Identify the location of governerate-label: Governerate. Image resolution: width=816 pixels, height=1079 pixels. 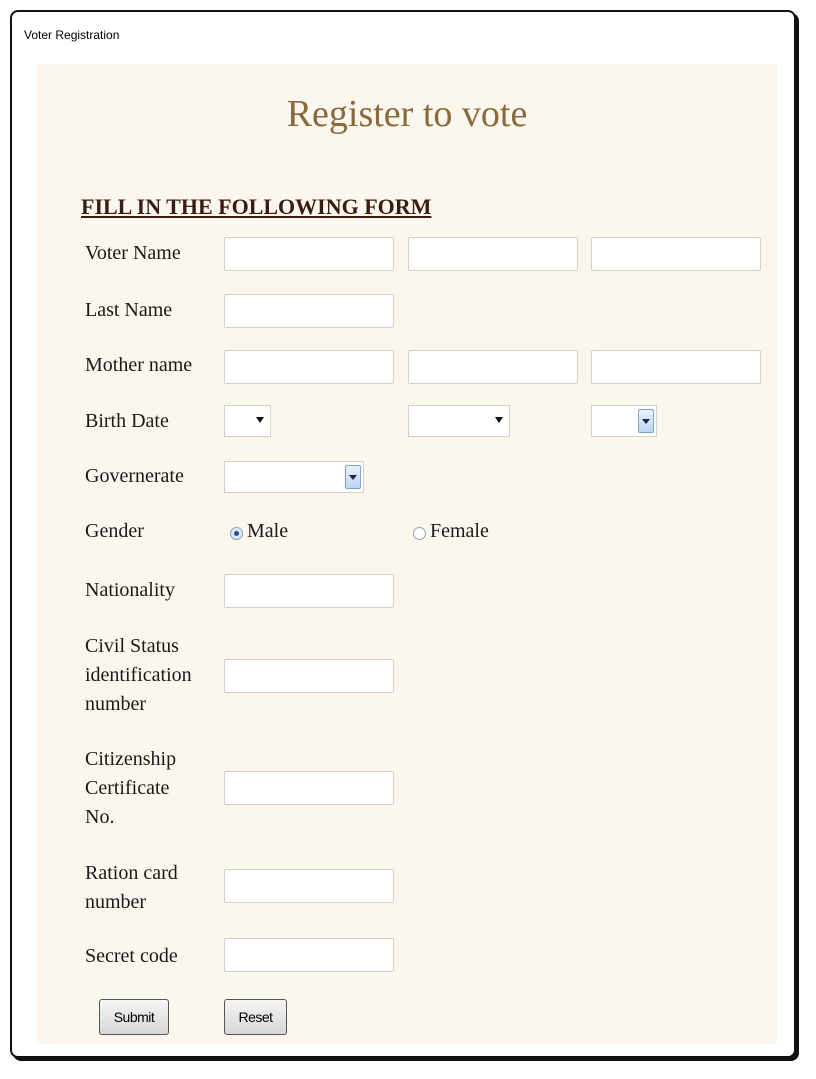
(134, 476).